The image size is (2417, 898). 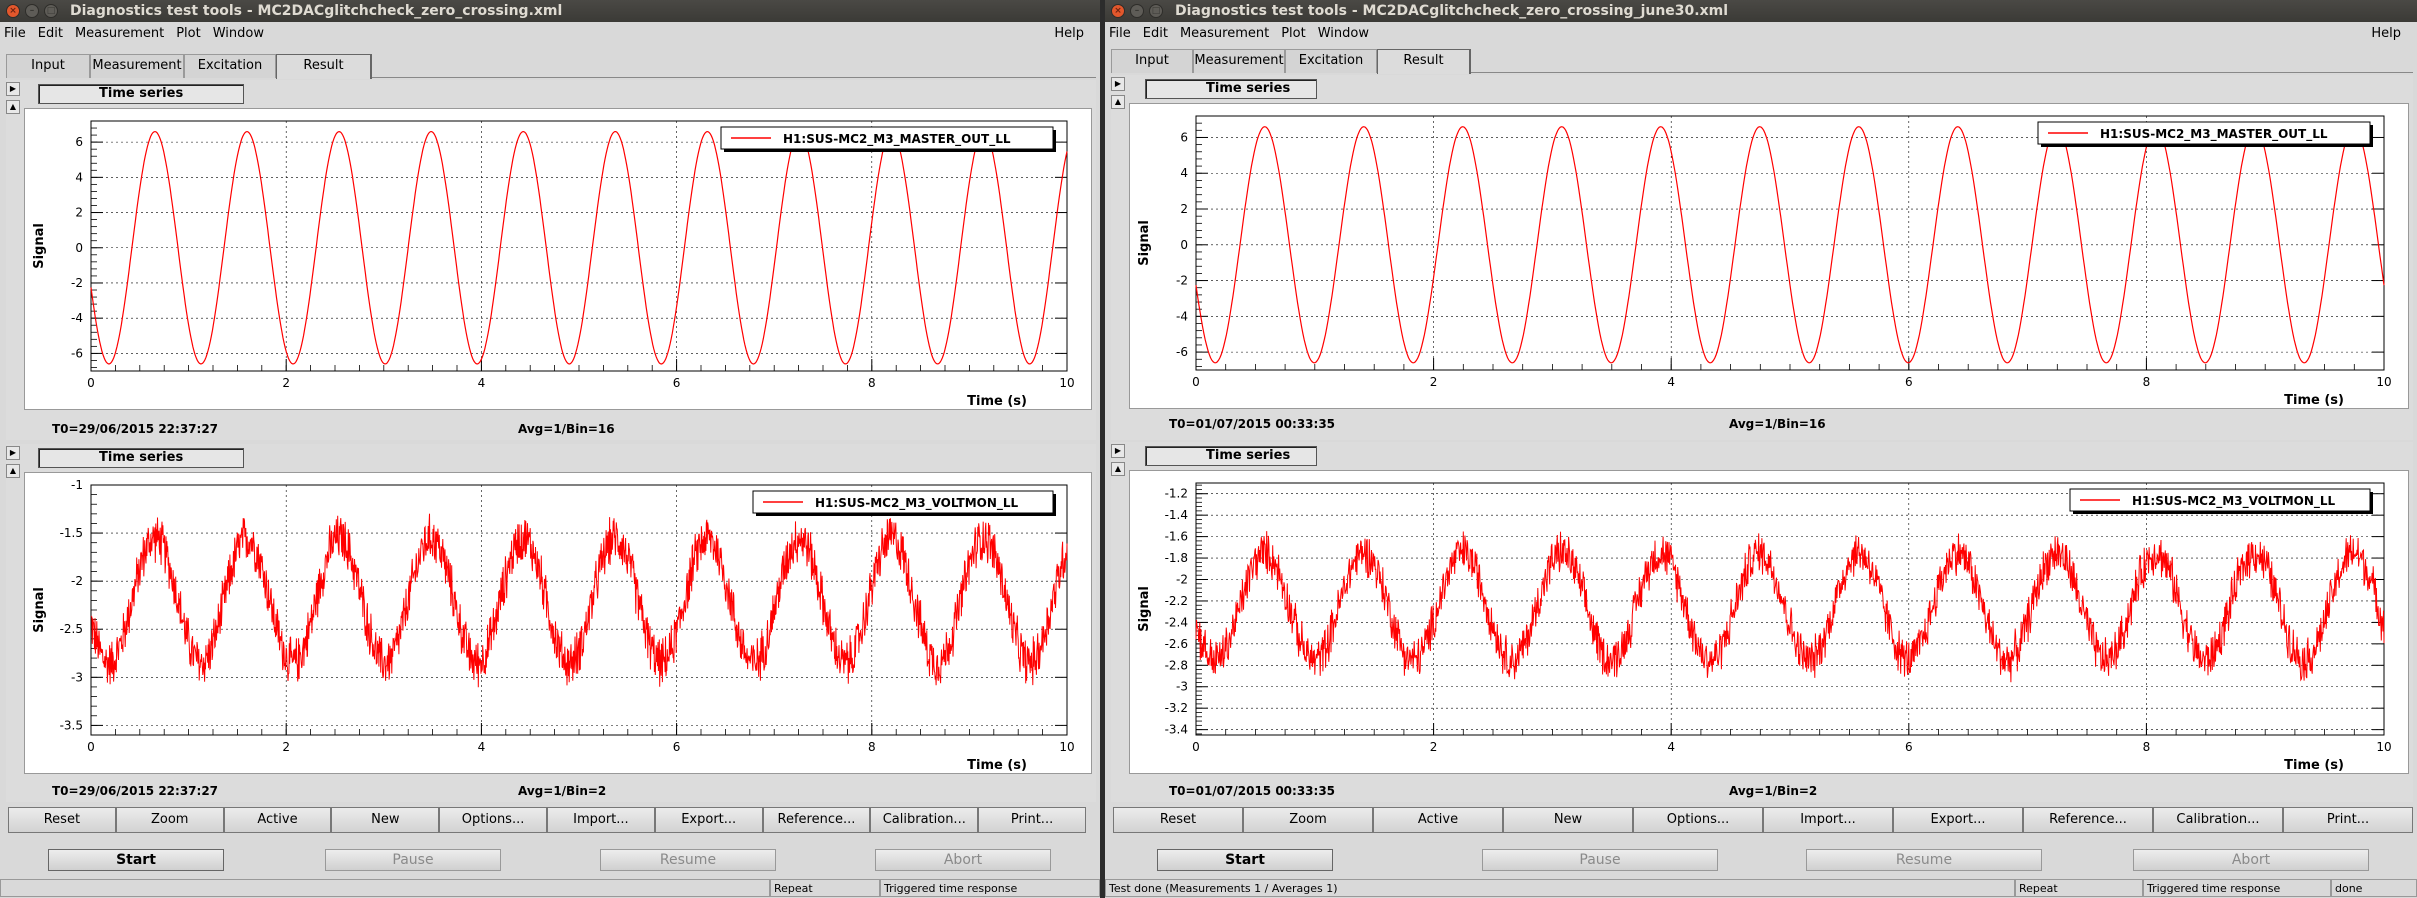 I want to click on status-state: done, so click(x=2374, y=888).